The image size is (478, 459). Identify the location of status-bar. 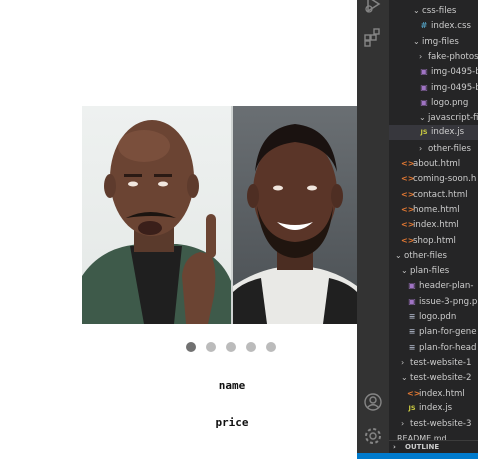
(417, 456).